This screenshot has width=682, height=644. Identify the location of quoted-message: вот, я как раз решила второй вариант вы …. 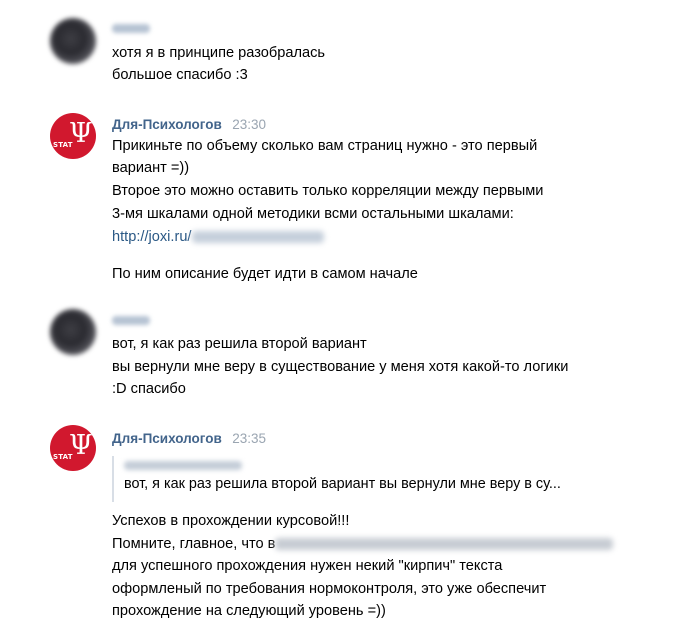
(373, 479).